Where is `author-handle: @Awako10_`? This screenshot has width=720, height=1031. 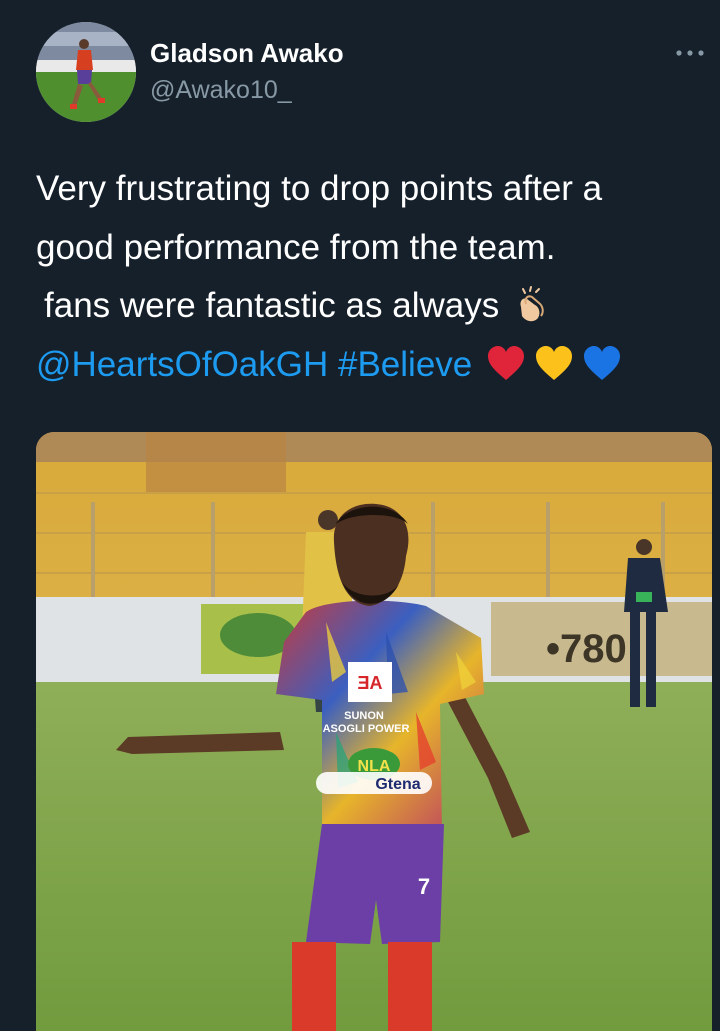
author-handle: @Awako10_ is located at coordinates (221, 90).